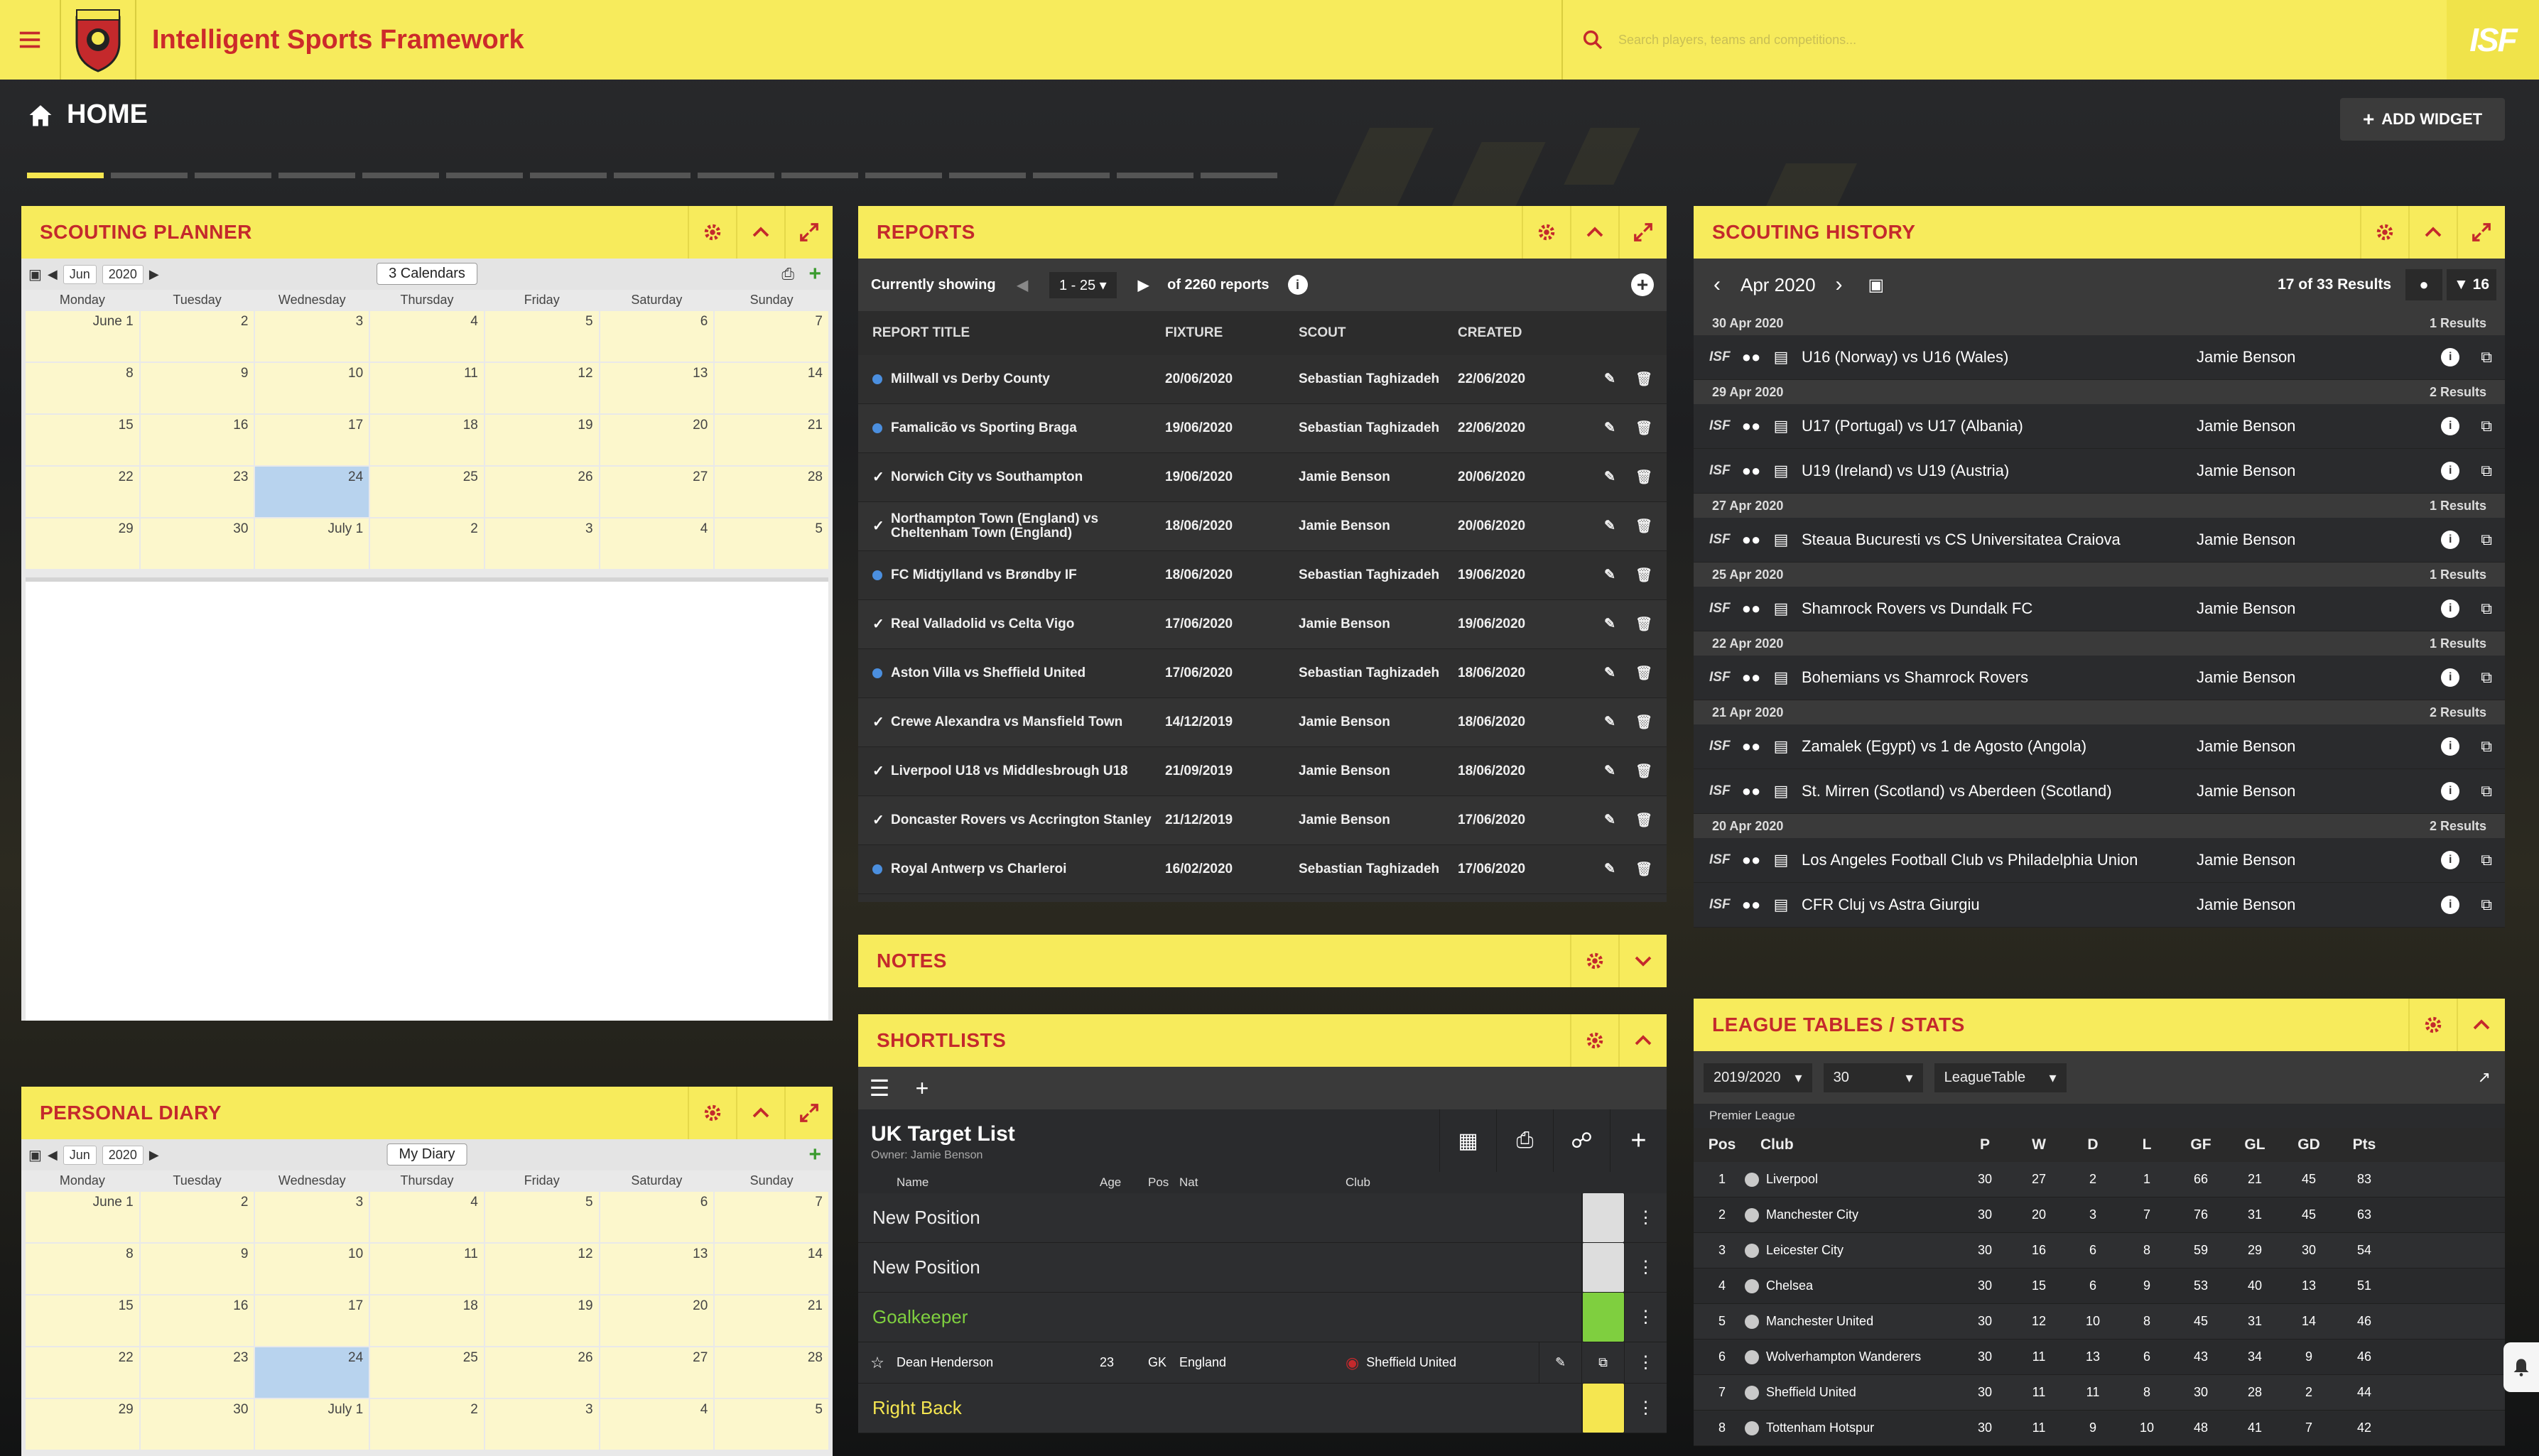 Image resolution: width=2539 pixels, height=1456 pixels. Describe the element at coordinates (989, 673) in the screenshot. I see `report-title: Aston Villa vs Sheffield United` at that location.